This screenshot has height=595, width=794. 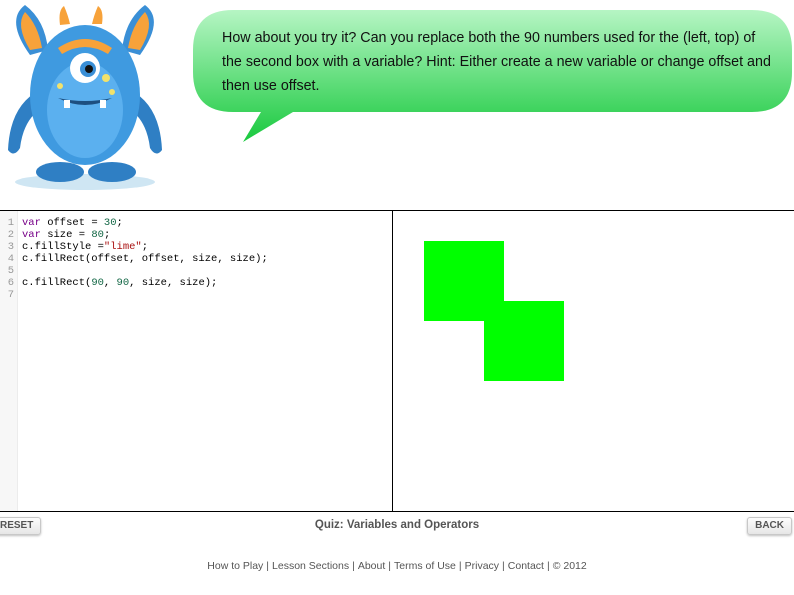 I want to click on footer-link: Lesson Sections, so click(x=310, y=566).